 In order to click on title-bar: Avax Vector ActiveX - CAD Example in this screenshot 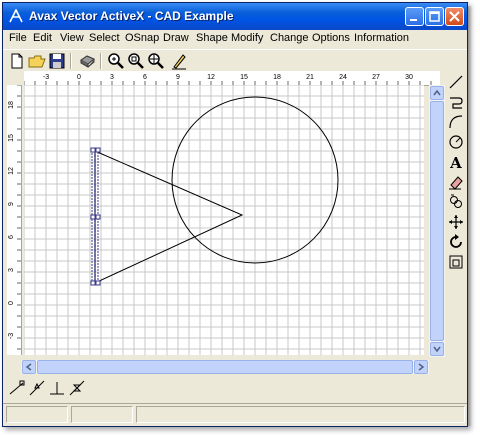, I will do `click(235, 16)`.